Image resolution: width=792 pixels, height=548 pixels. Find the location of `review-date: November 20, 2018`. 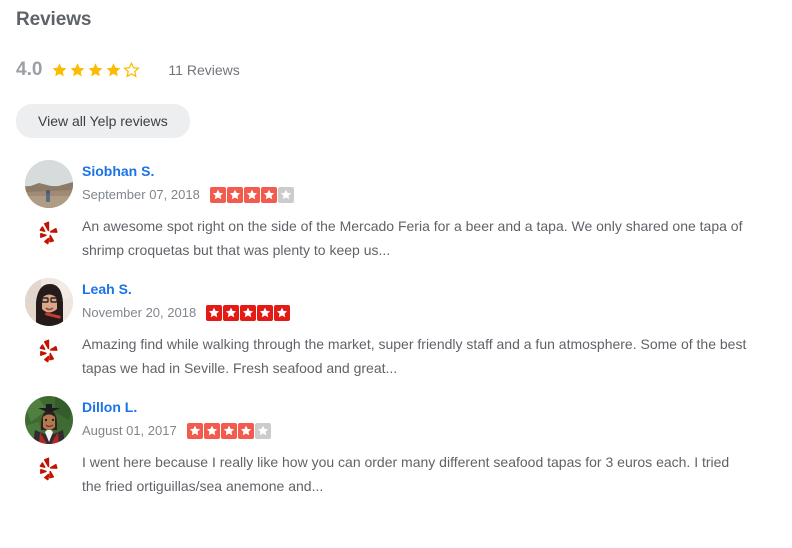

review-date: November 20, 2018 is located at coordinates (139, 312).